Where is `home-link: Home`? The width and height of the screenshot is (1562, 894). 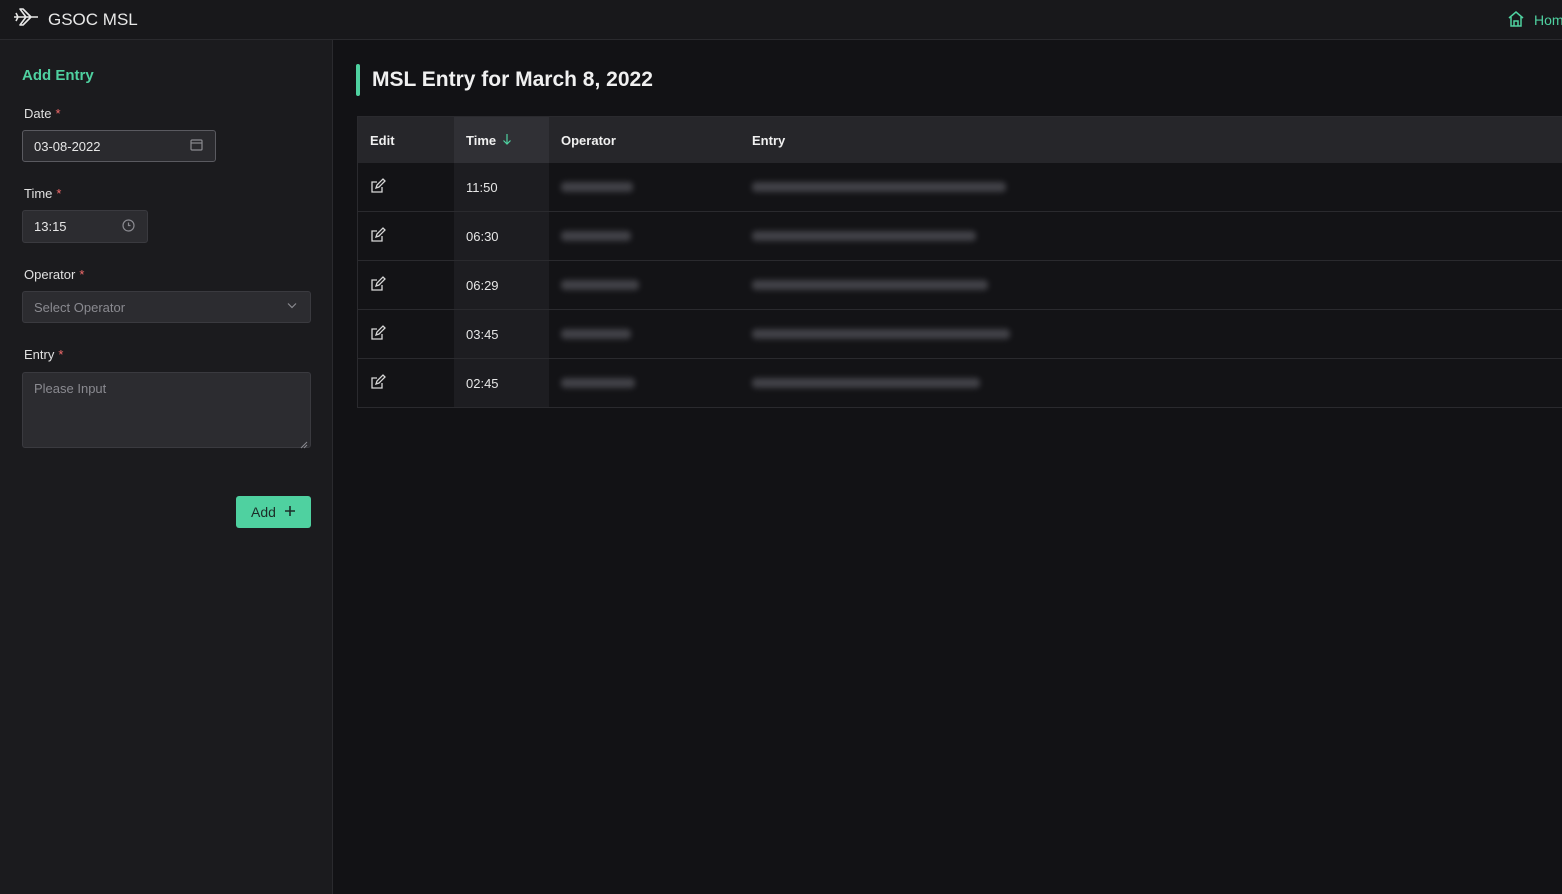 home-link: Home is located at coordinates (1534, 20).